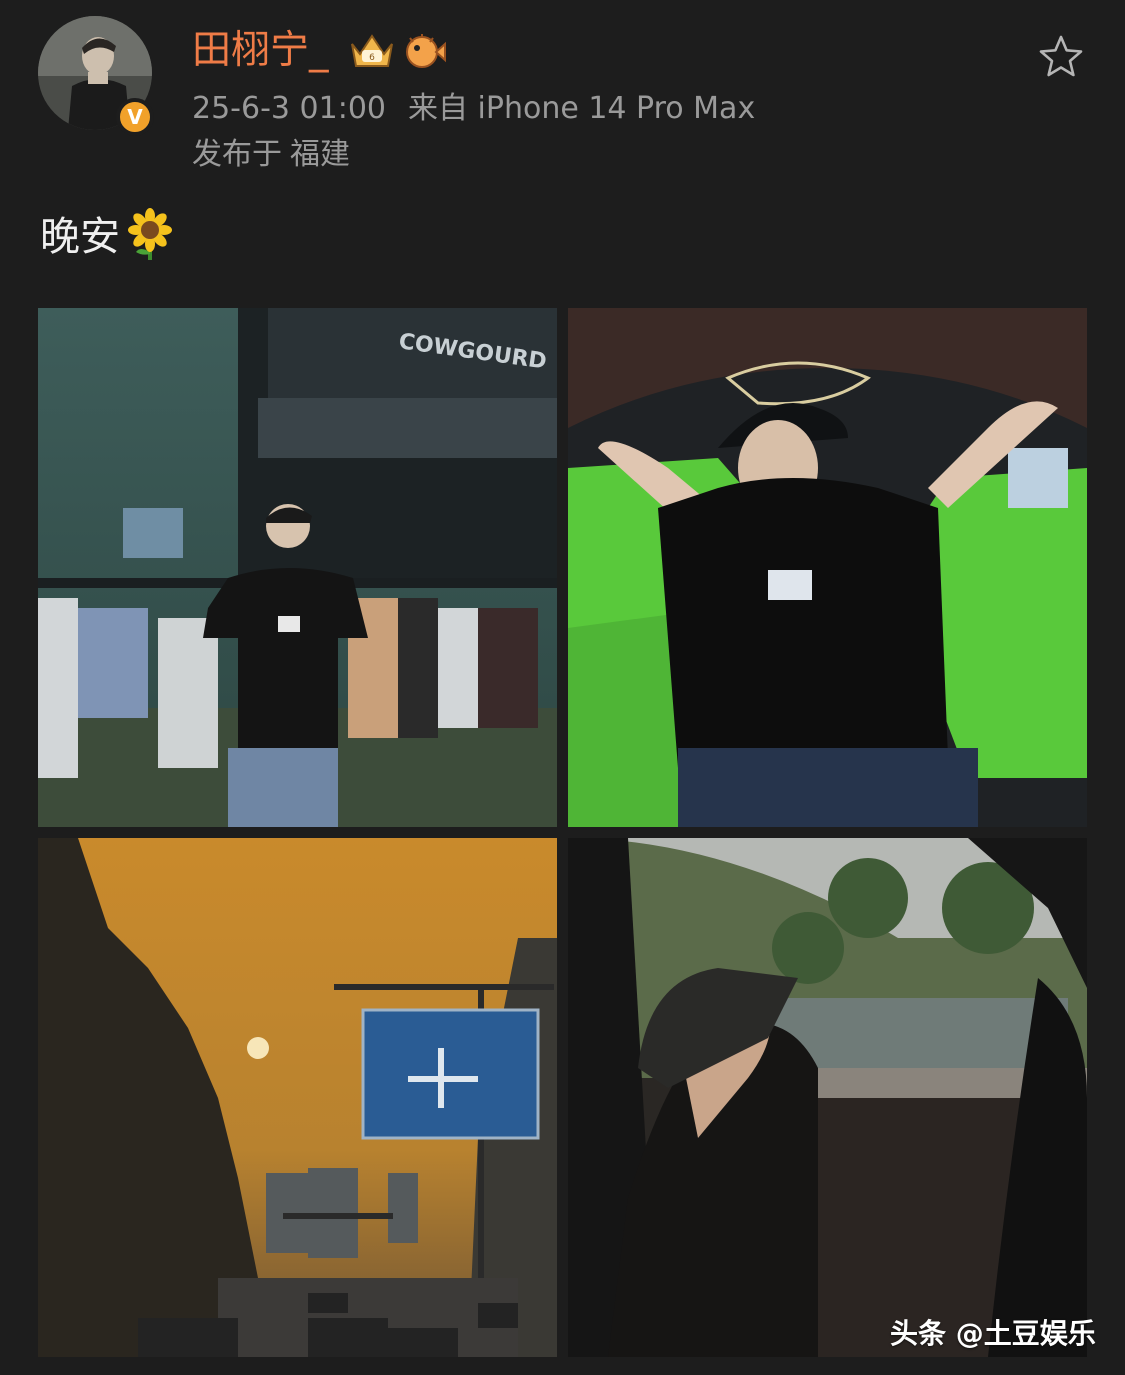 The height and width of the screenshot is (1375, 1125). Describe the element at coordinates (372, 51) in the screenshot. I see `crown-badge-icon: 6` at that location.